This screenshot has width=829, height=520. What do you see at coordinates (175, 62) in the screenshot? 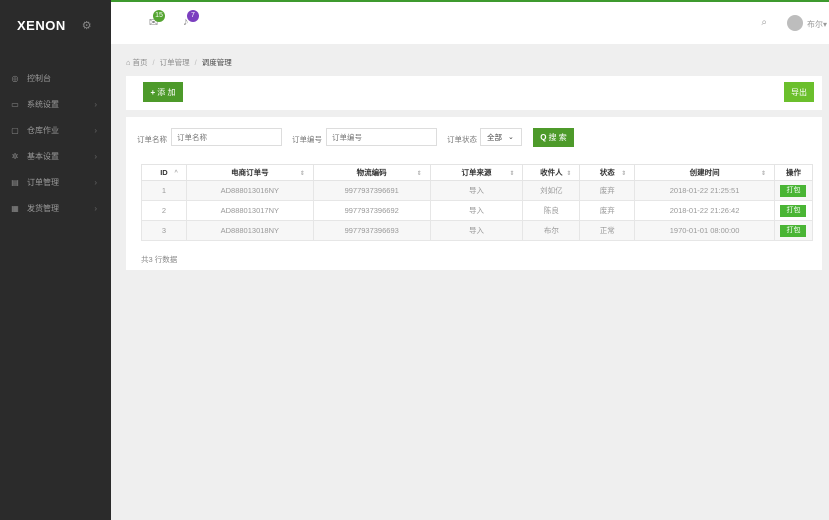
I see `breadcrumb-parent: 订单管理` at bounding box center [175, 62].